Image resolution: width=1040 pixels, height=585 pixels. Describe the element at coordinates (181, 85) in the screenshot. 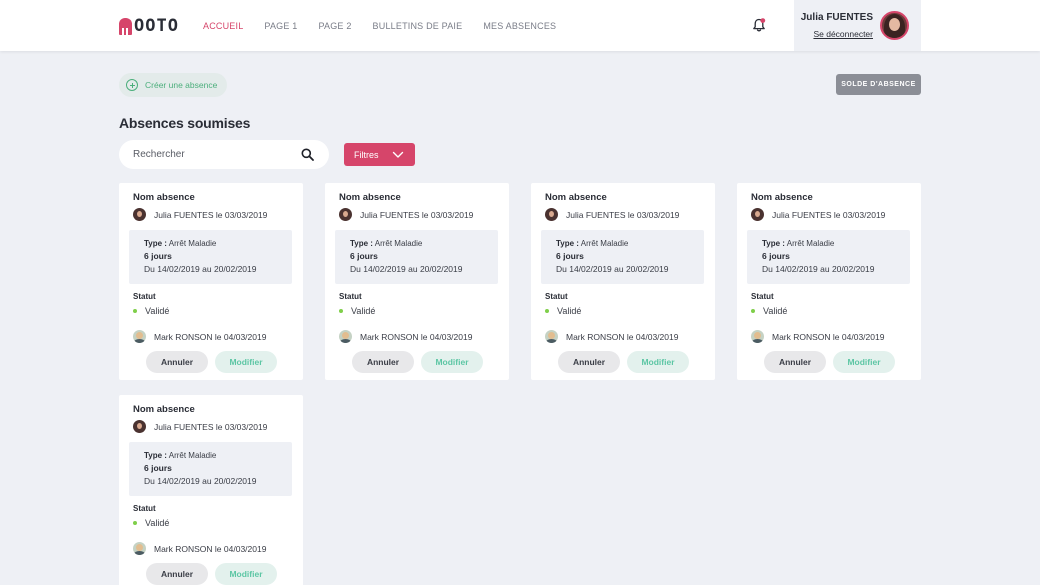

I see `create-absence-label: Créer une absence` at that location.